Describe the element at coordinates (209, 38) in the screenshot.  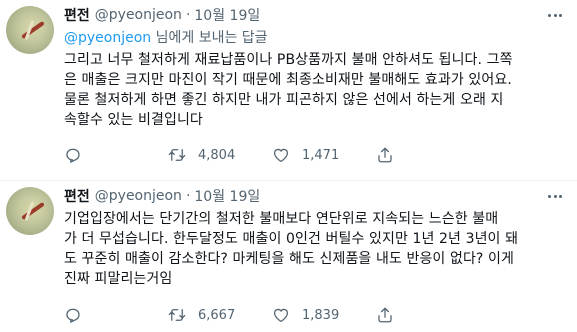
I see `reply-to-suffix: 님에게 보내는 답글` at that location.